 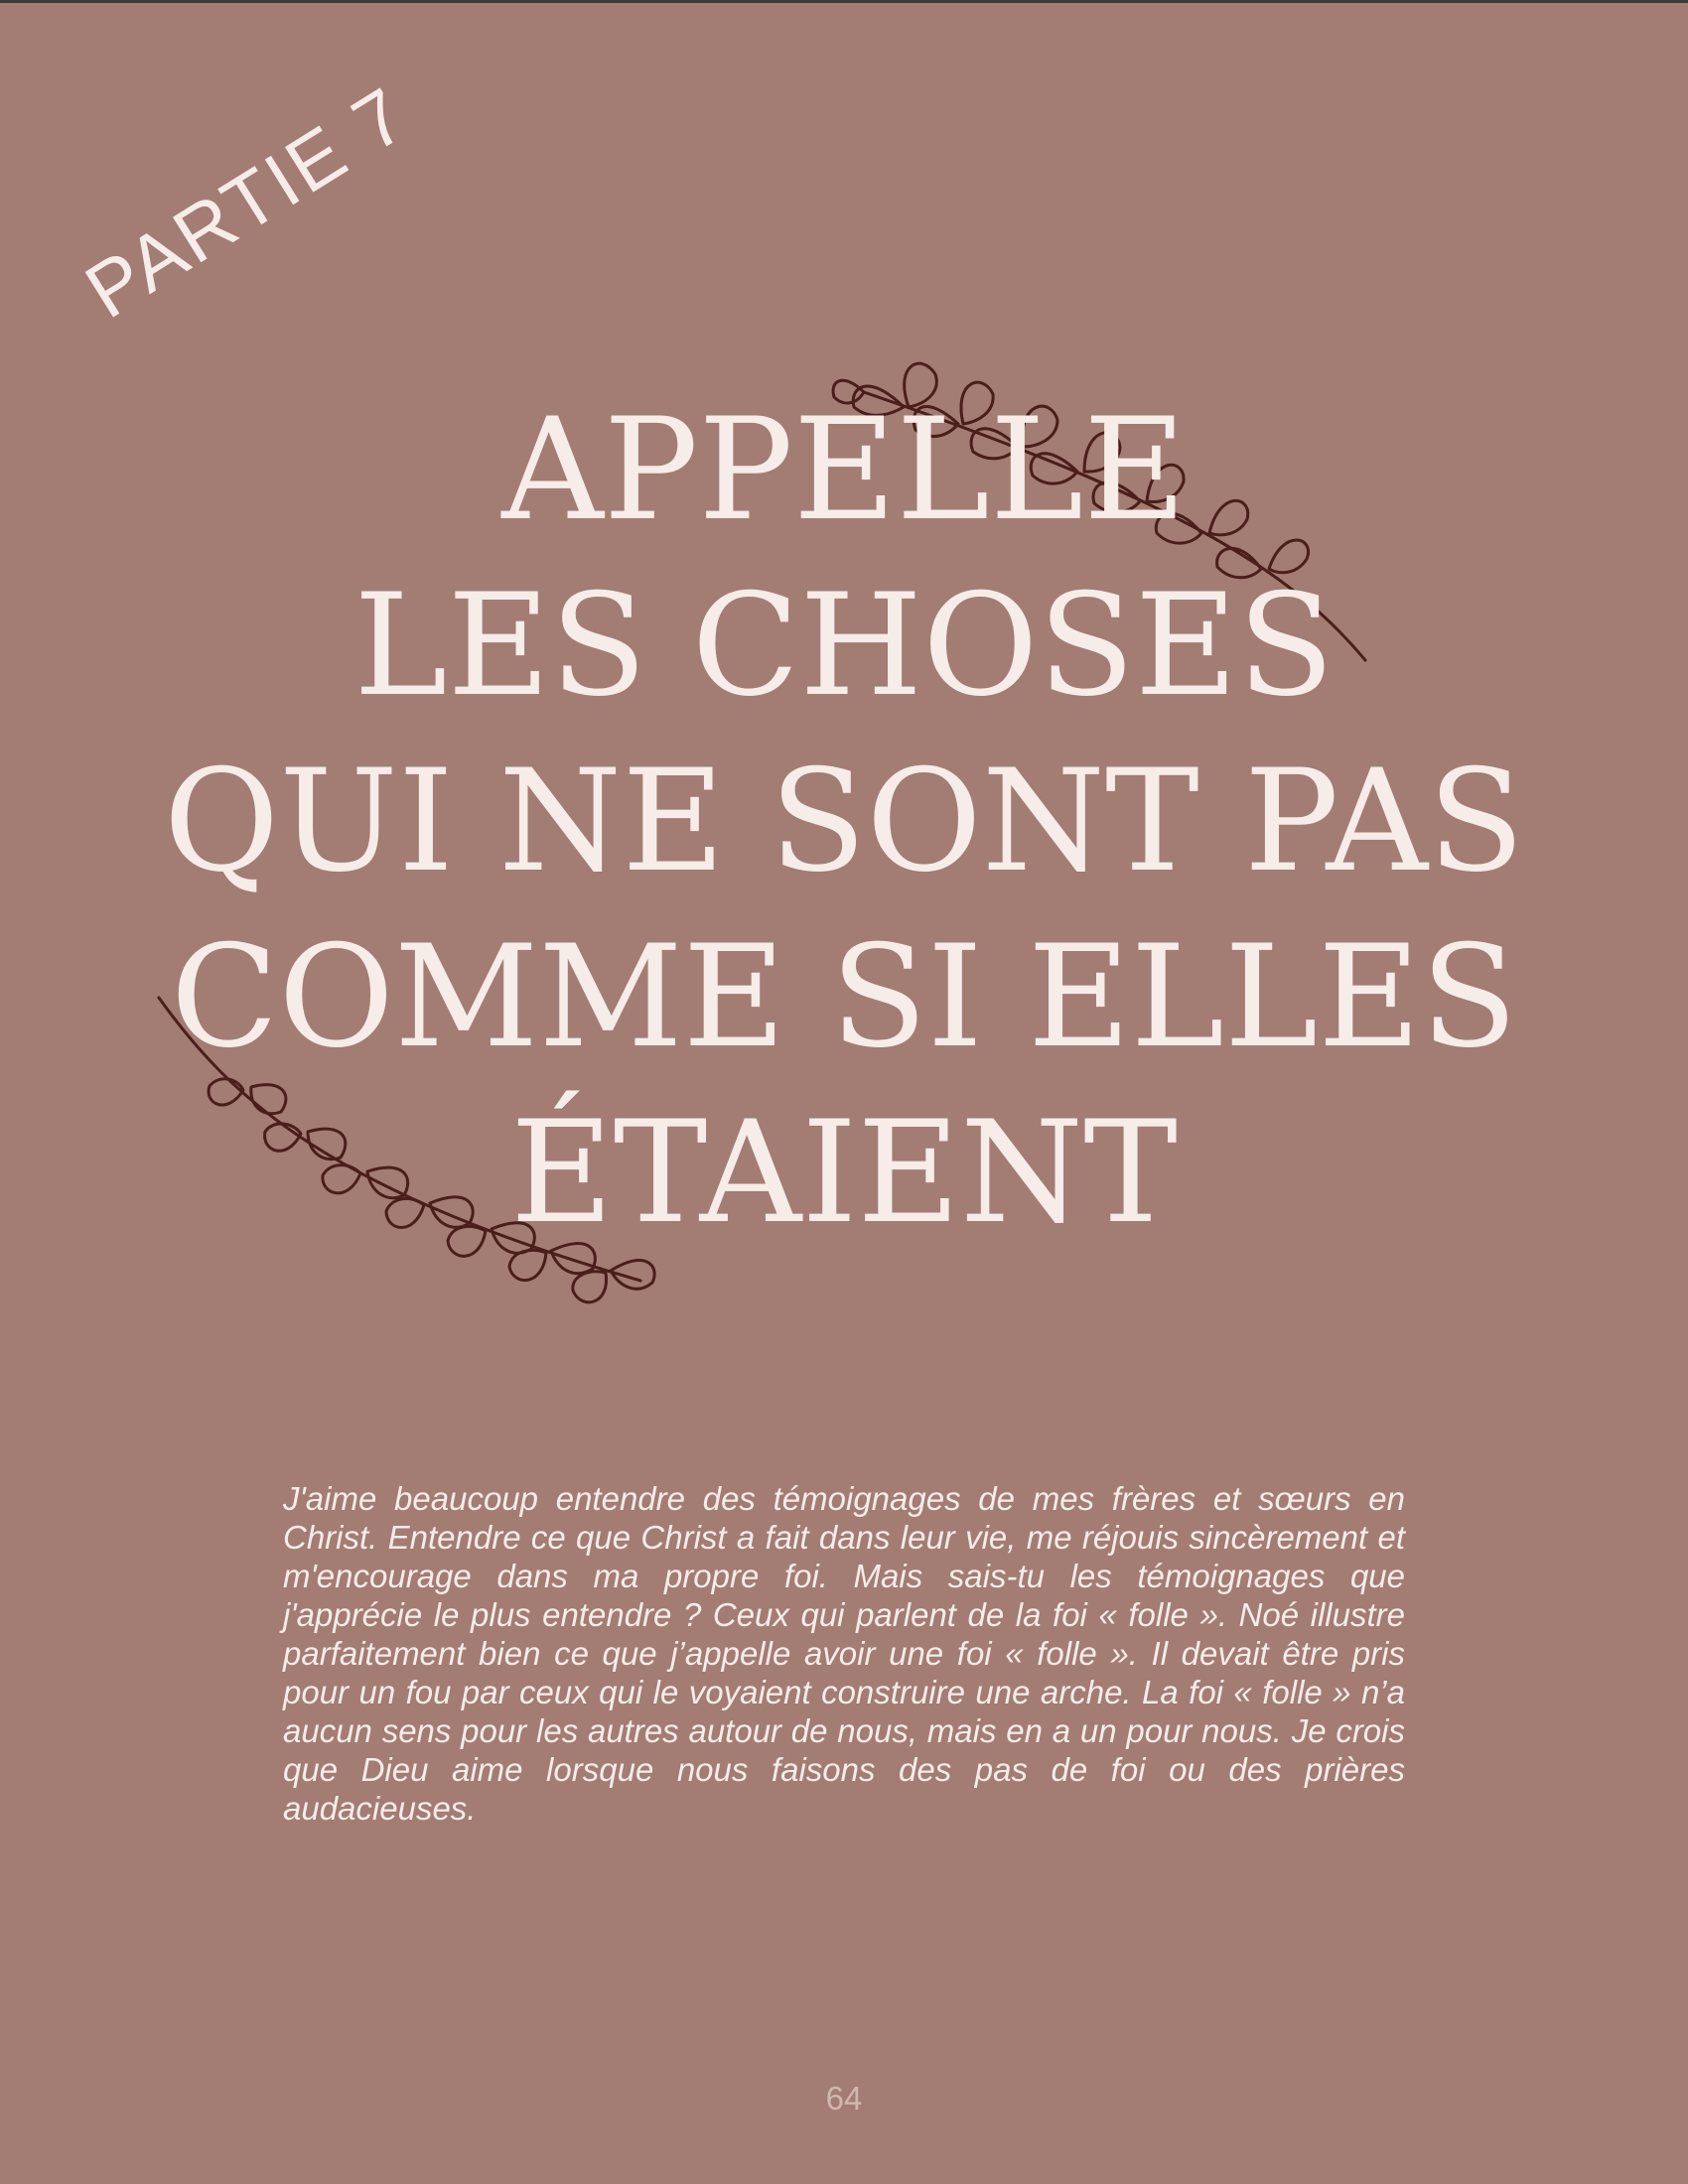 I want to click on top-border, so click(x=844, y=1).